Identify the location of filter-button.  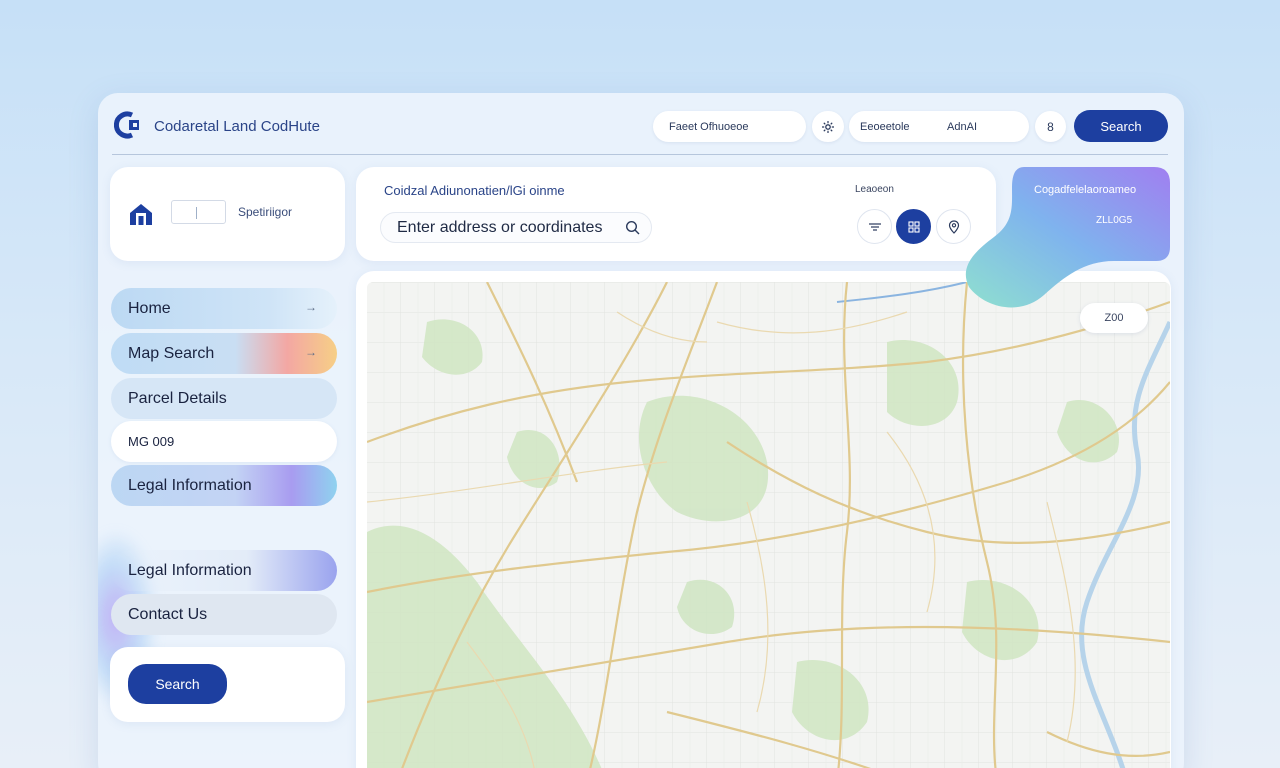
(874, 226).